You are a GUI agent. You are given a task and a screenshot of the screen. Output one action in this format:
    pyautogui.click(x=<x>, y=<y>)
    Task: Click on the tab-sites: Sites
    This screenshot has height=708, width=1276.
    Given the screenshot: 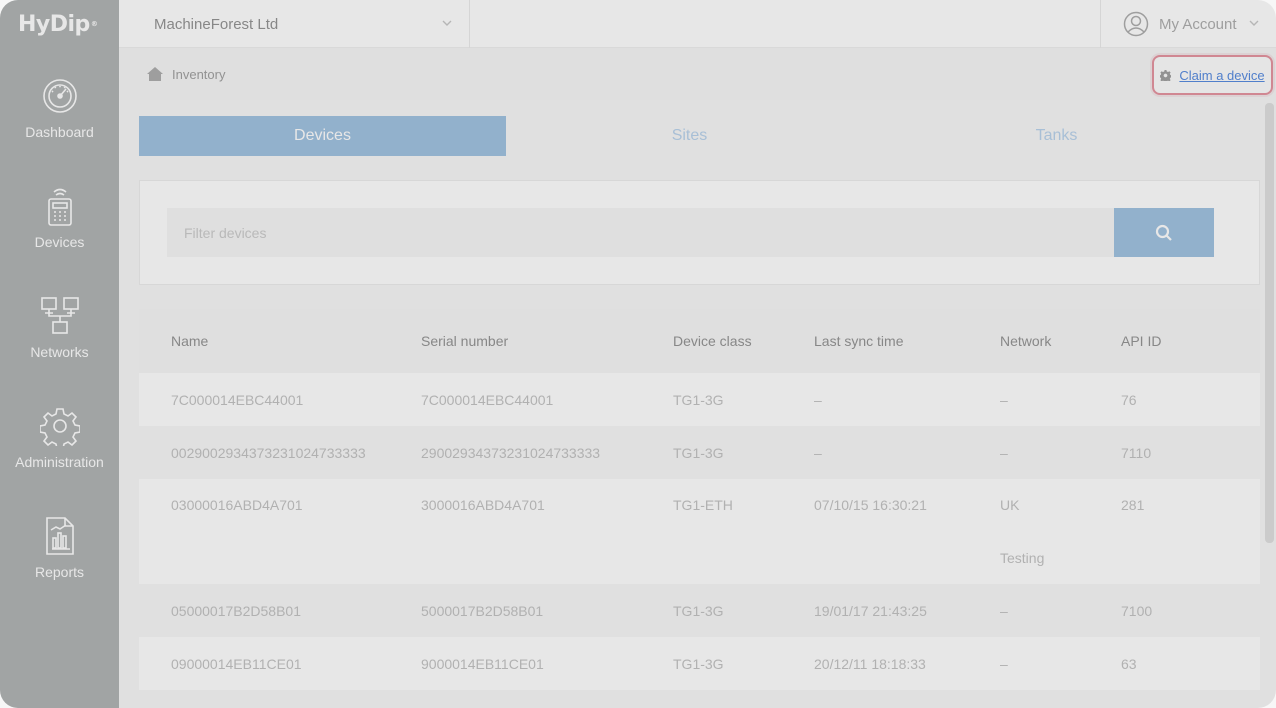 What is the action you would take?
    pyautogui.click(x=689, y=136)
    